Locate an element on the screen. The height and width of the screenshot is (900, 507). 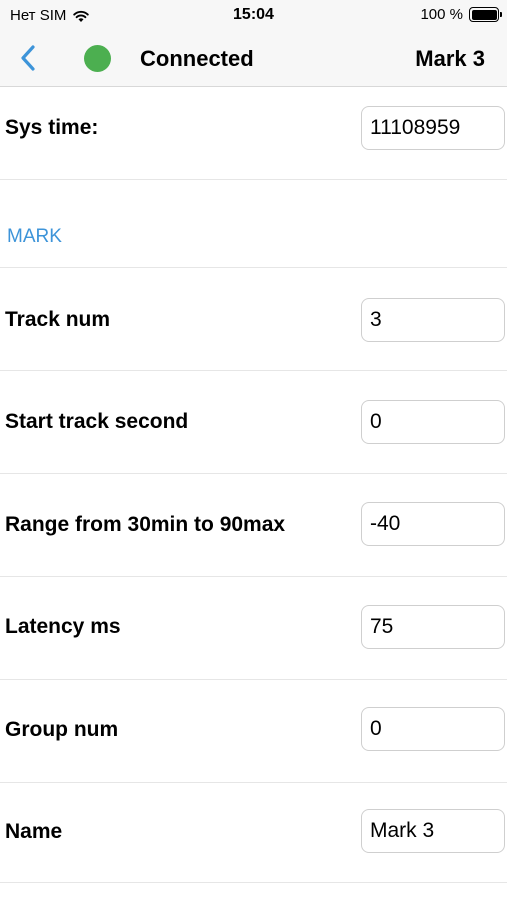
nav-bar: Connected Mark 3 is located at coordinates (253, 58).